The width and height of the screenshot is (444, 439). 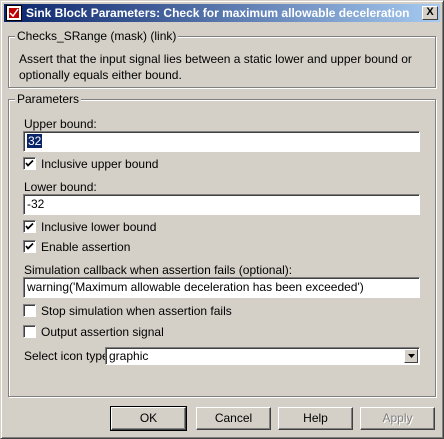 What do you see at coordinates (14, 13) in the screenshot?
I see `simulink-block-icon` at bounding box center [14, 13].